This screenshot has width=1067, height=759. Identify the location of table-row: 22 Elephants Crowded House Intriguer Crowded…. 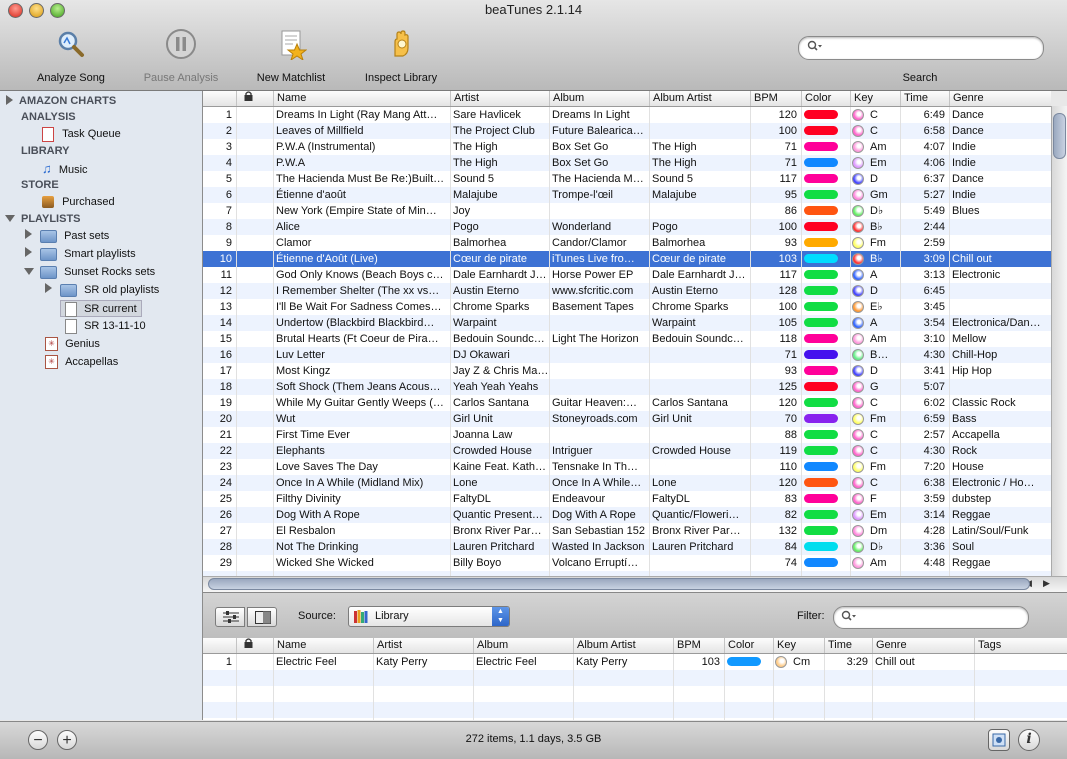
(627, 451).